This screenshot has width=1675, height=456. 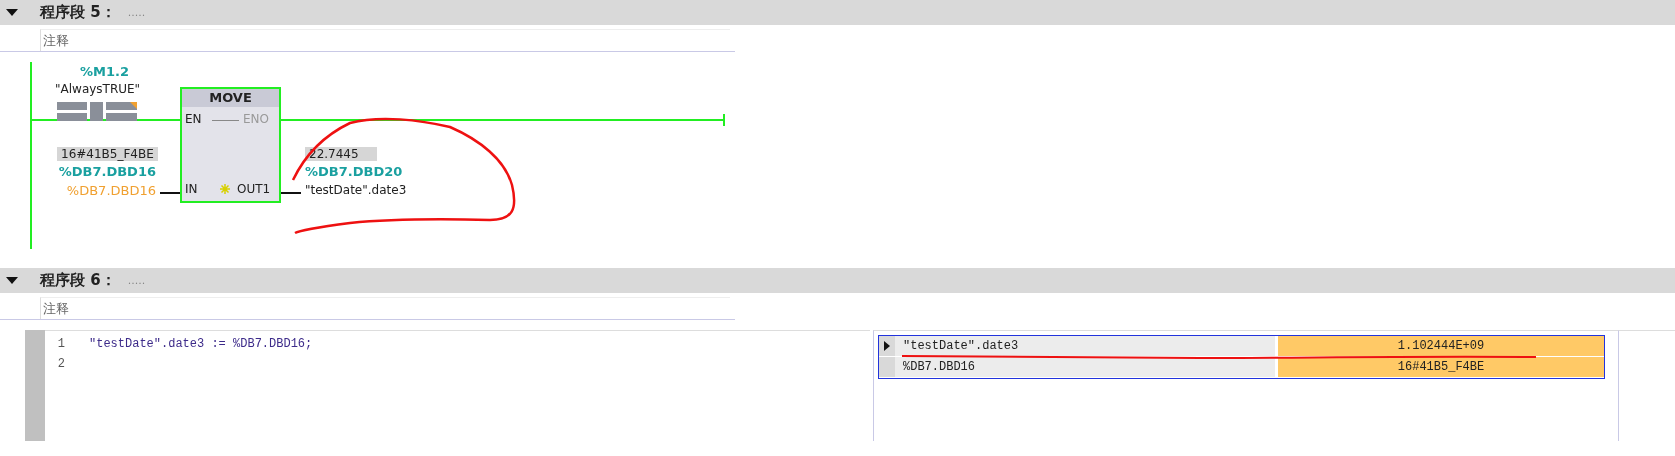 What do you see at coordinates (111, 190) in the screenshot?
I see `input-operand: %DB7.DBD16` at bounding box center [111, 190].